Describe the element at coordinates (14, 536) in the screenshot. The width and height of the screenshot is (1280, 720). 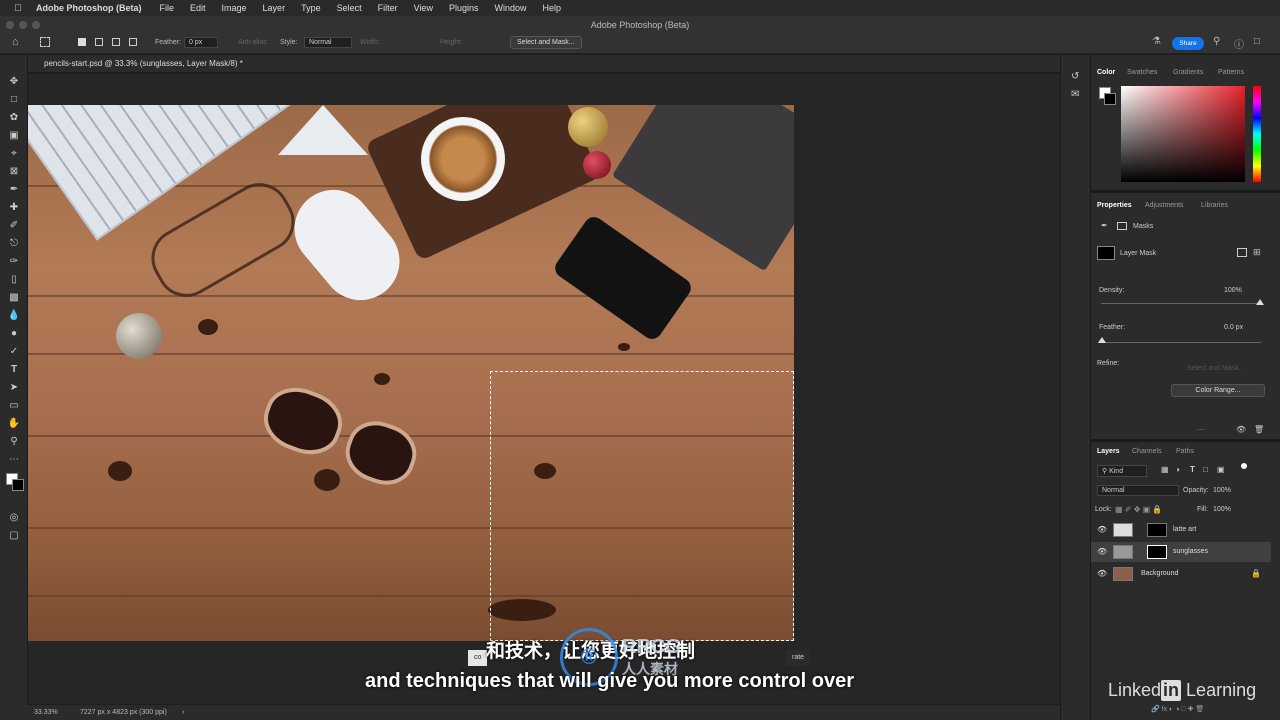
I see `screen-mode-icon: ▢` at that location.